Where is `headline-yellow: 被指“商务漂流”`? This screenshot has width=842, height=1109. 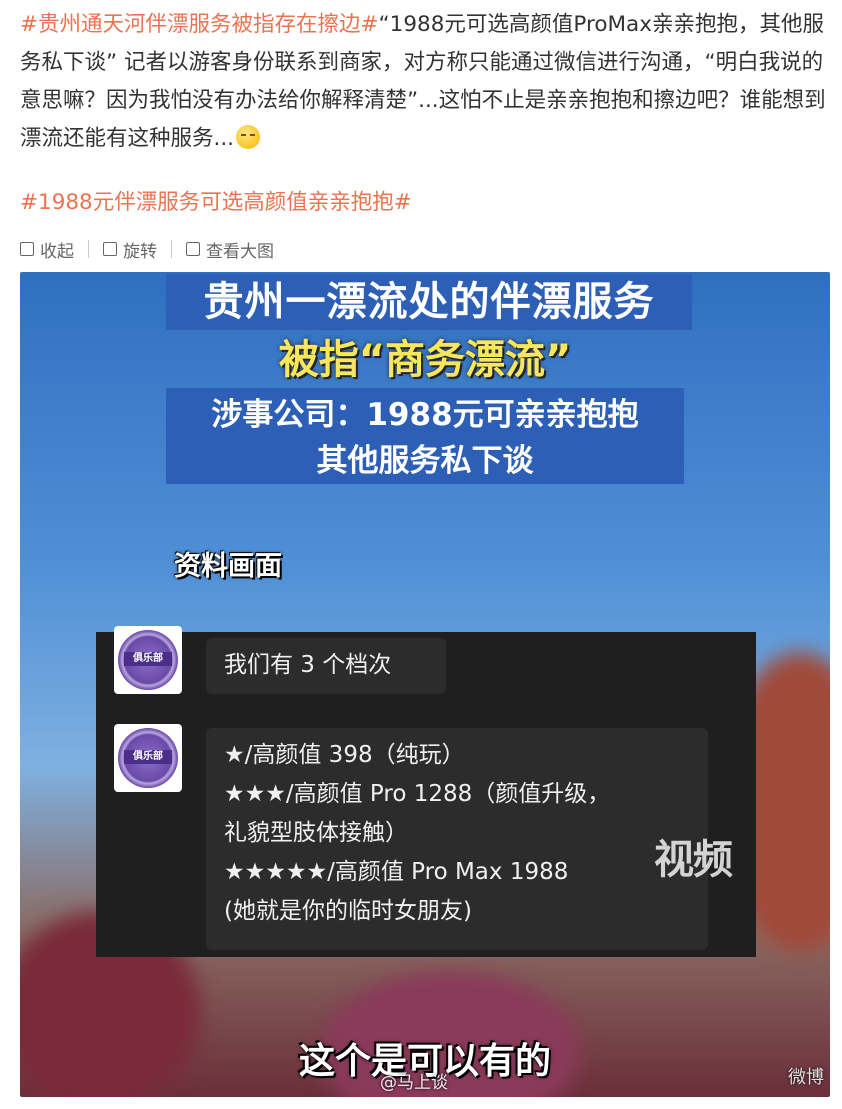
headline-yellow: 被指“商务漂流” is located at coordinates (425, 360).